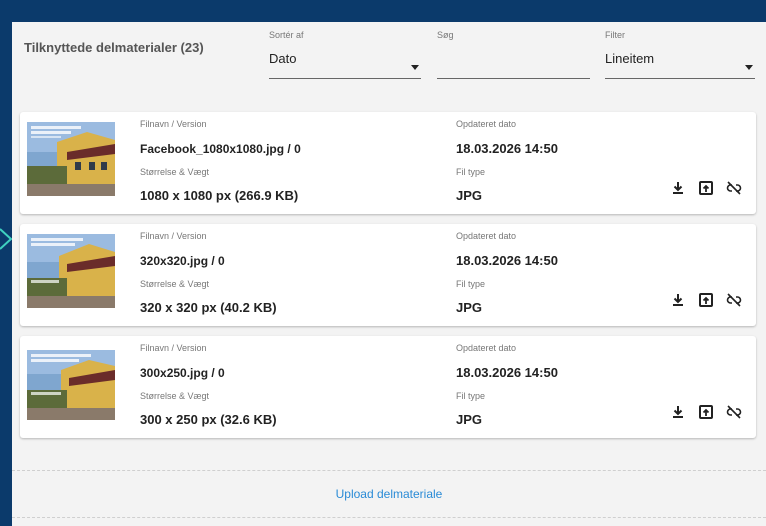  I want to click on filter-select: Filter Lineitem, so click(680, 54).